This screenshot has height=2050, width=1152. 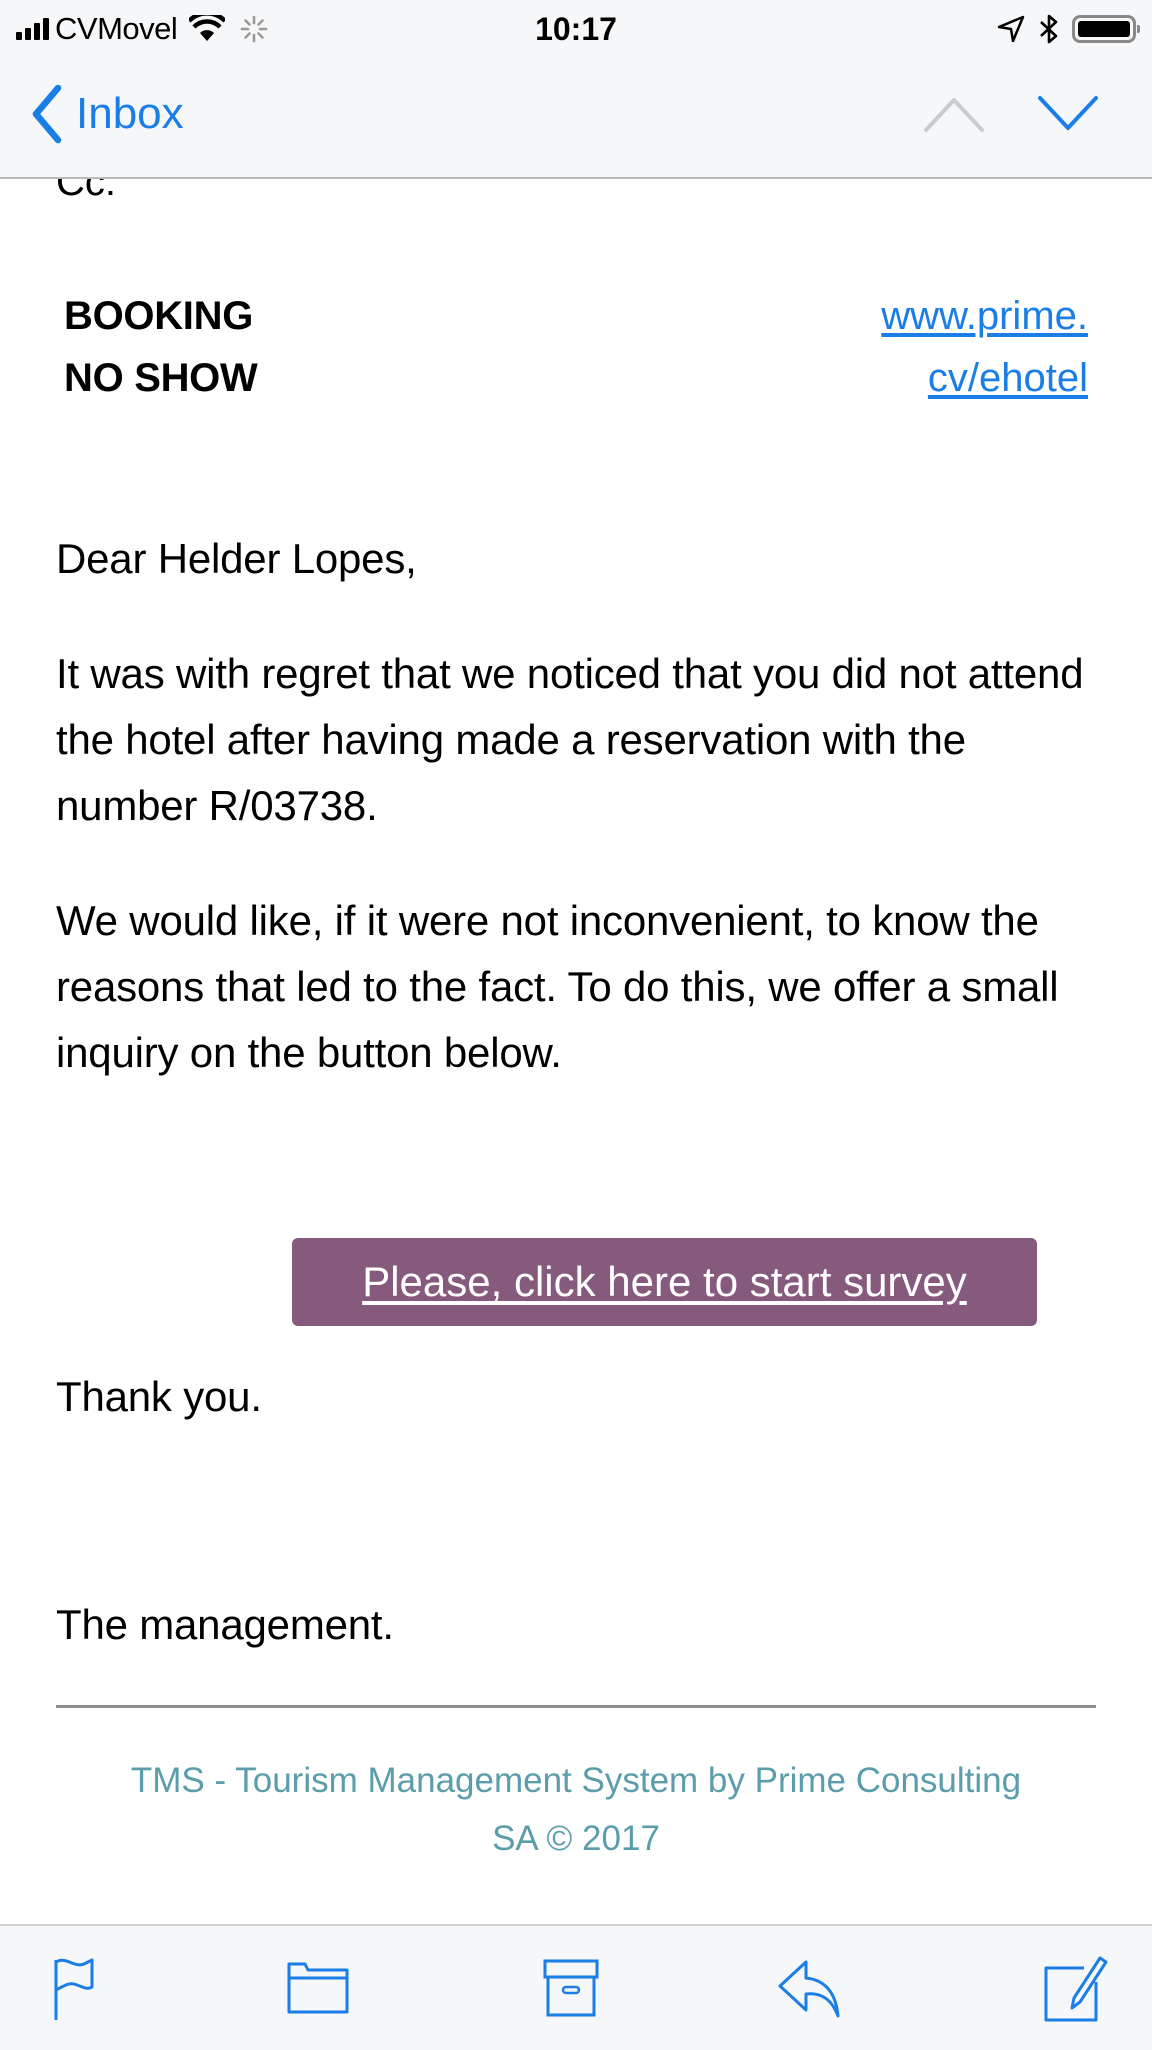 What do you see at coordinates (225, 1624) in the screenshot?
I see `signature: The management.` at bounding box center [225, 1624].